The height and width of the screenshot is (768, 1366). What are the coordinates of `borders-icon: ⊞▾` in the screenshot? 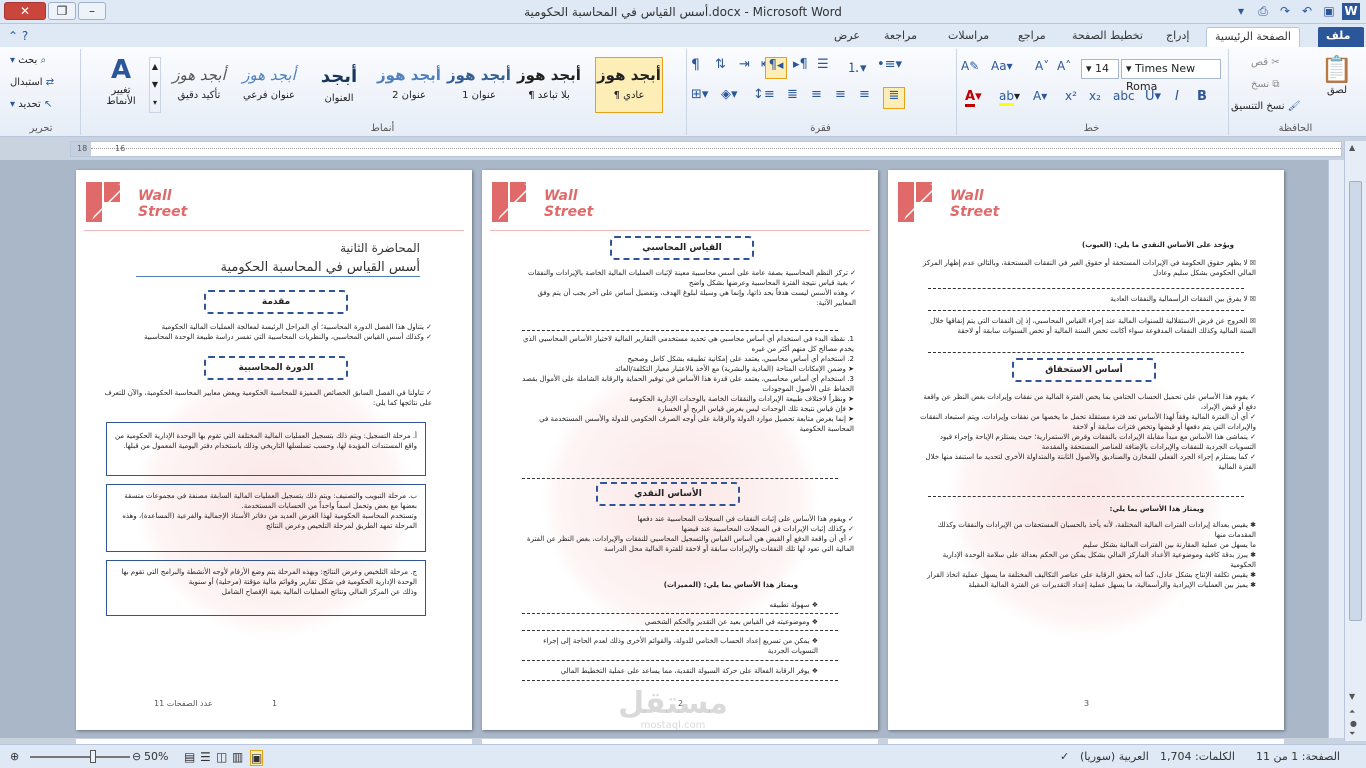 It's located at (700, 94).